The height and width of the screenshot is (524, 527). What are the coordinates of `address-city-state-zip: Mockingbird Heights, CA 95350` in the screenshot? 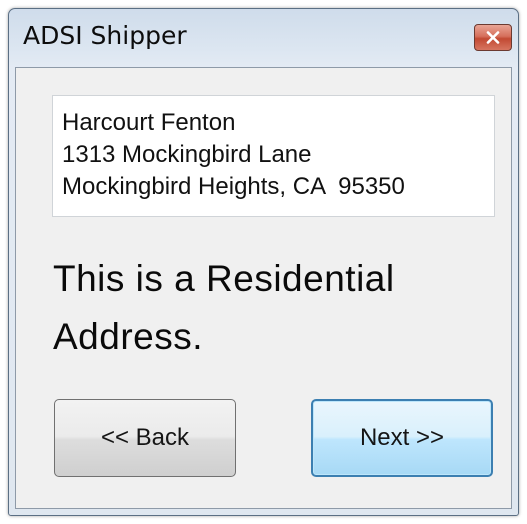 It's located at (233, 186).